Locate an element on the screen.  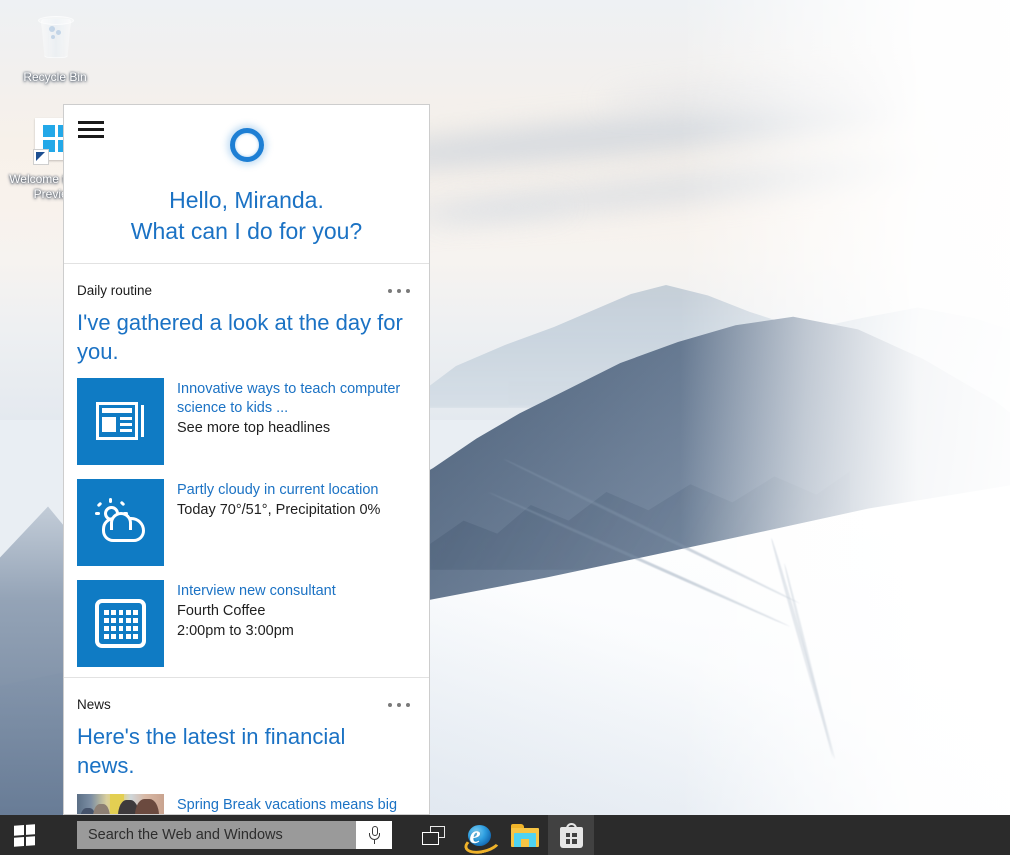
greeting-line-1: Hello, Miranda. is located at coordinates (246, 200).